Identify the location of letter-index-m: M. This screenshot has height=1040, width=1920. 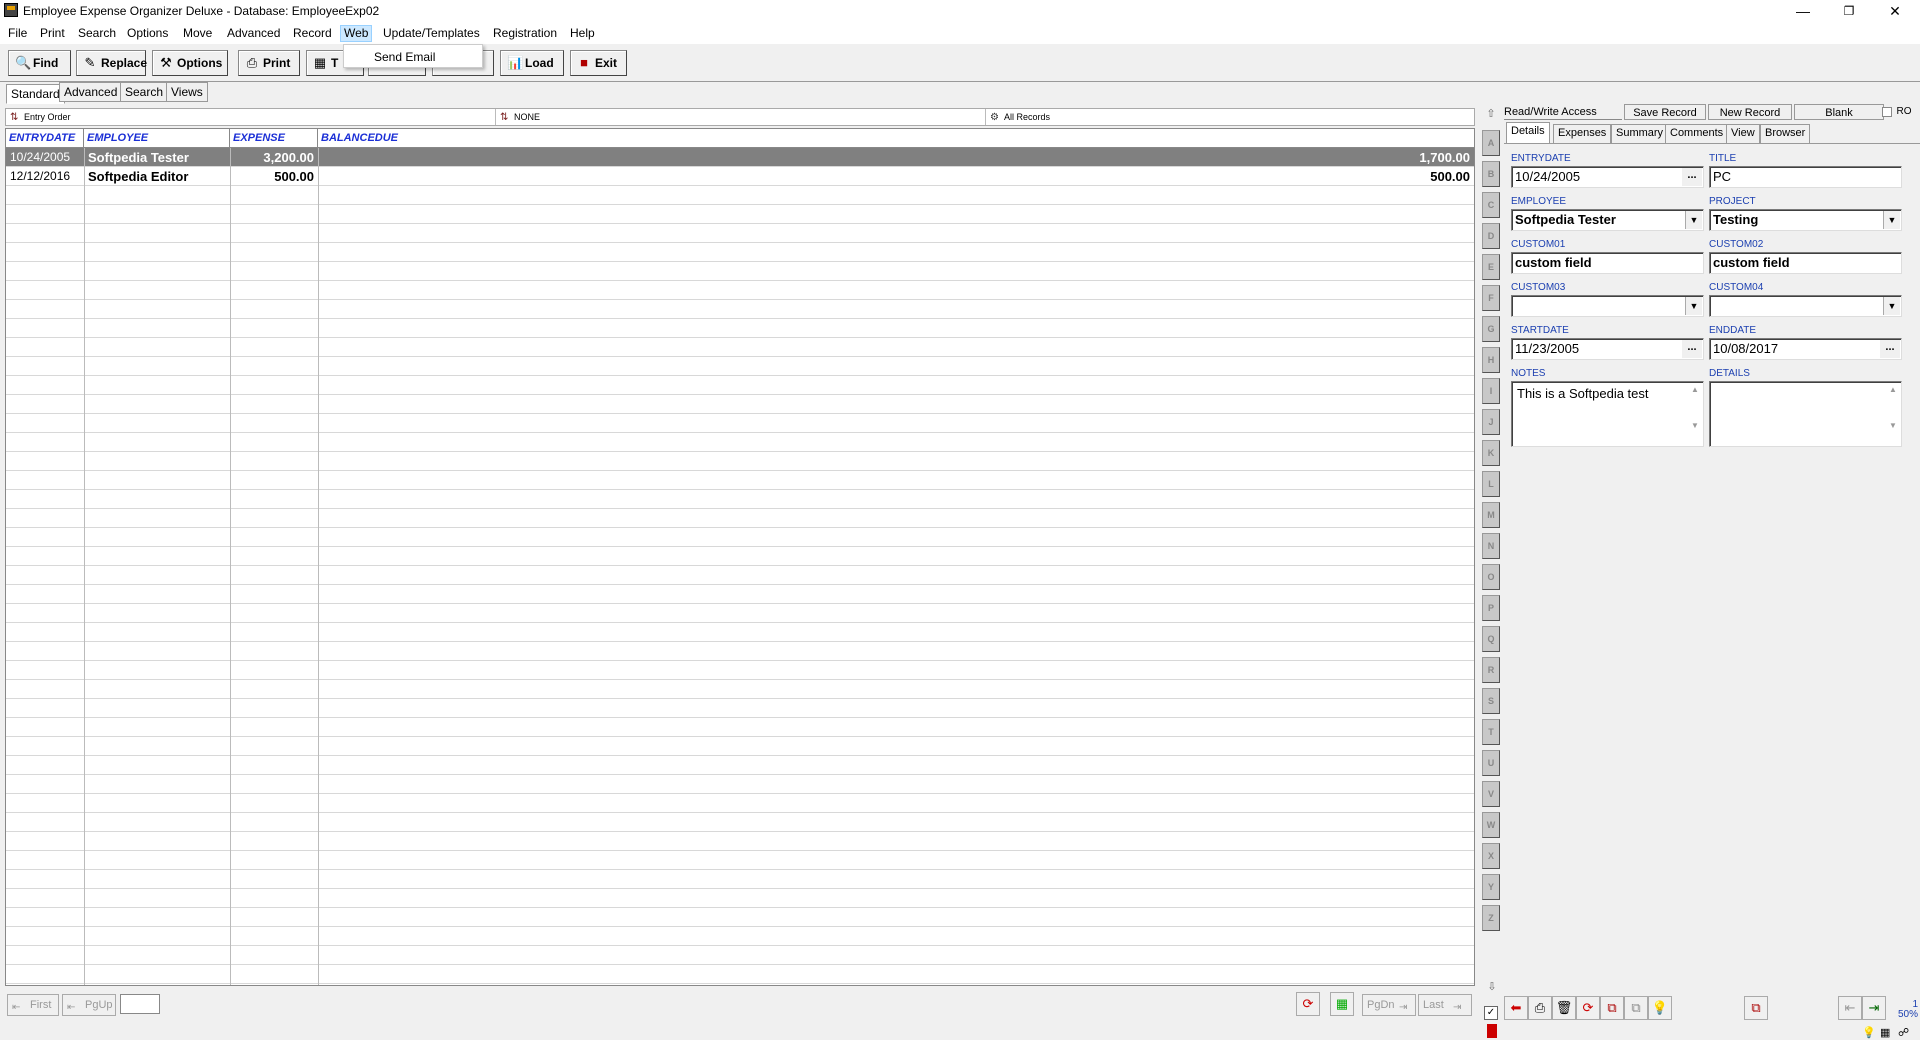
(1491, 515).